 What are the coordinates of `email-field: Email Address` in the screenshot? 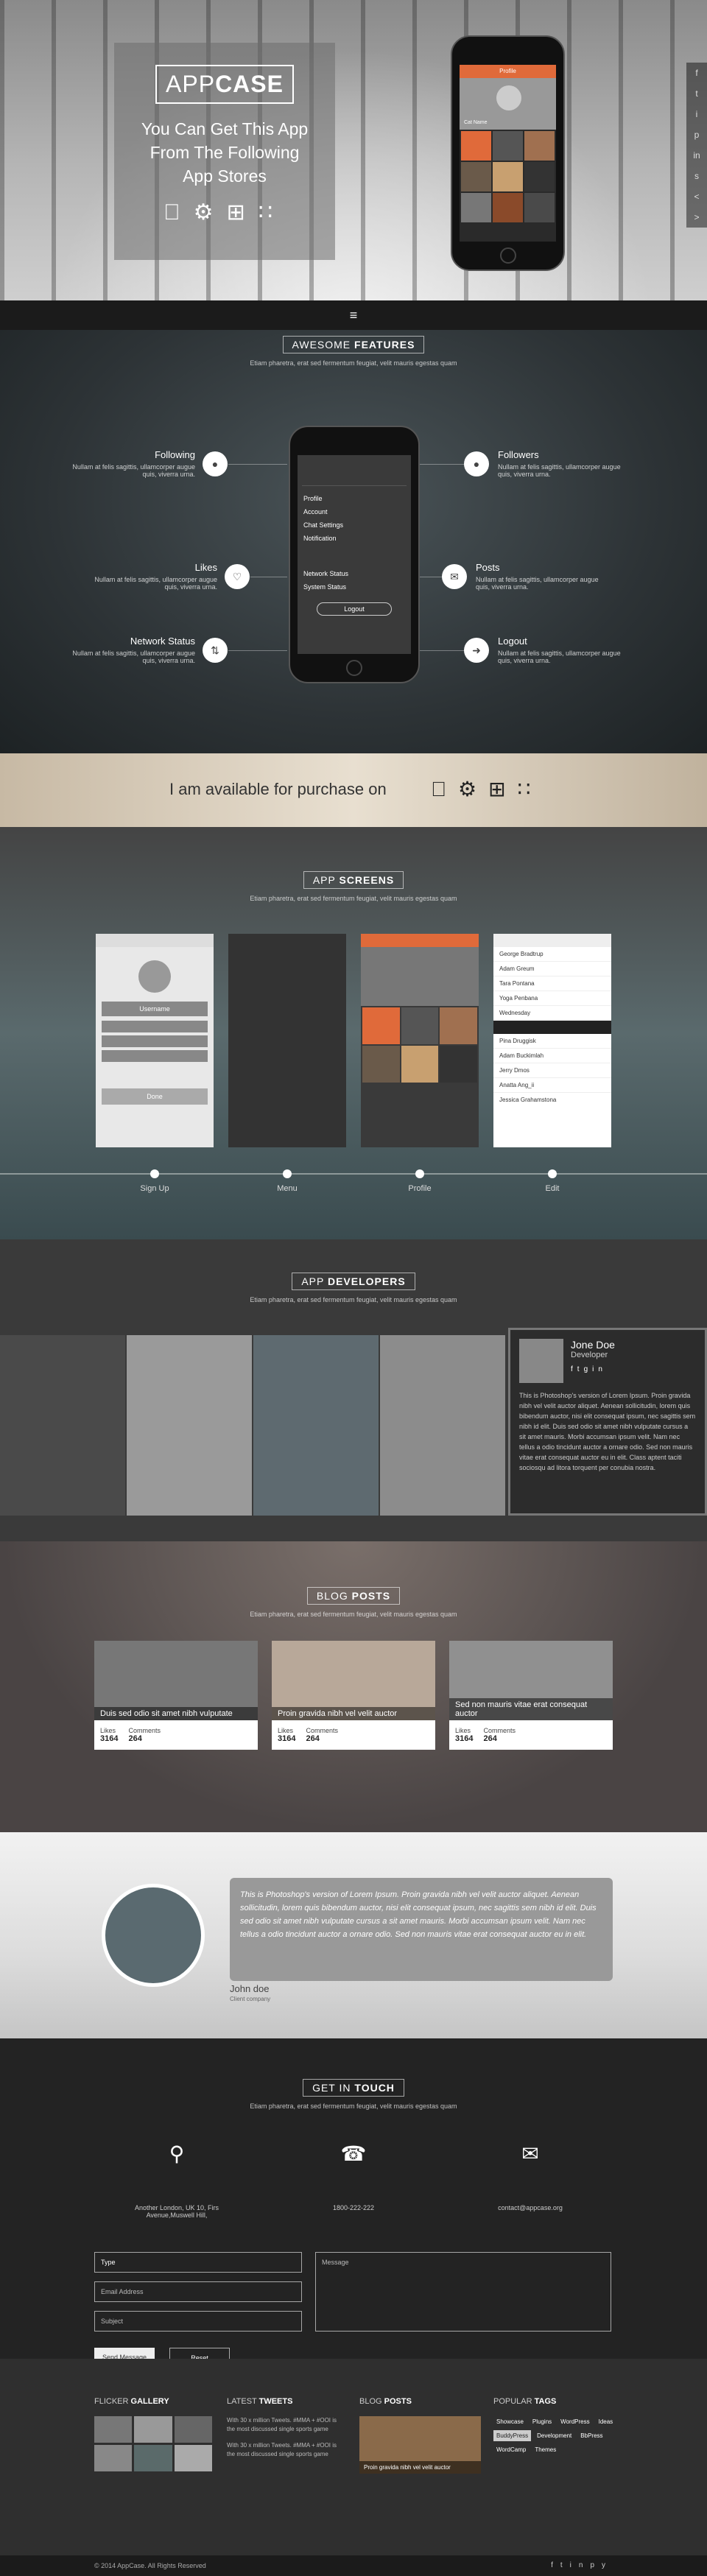 It's located at (198, 2291).